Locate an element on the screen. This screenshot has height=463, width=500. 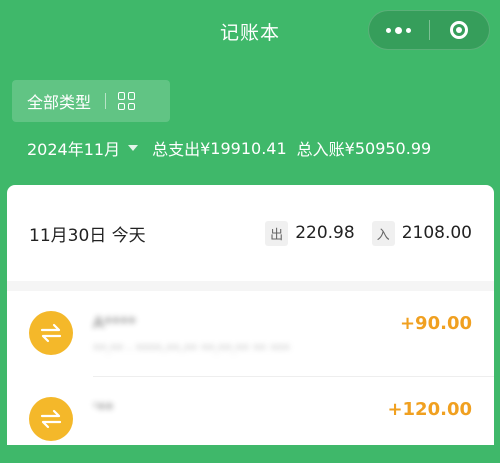
type-filter-label: 全部类型 is located at coordinates (59, 102).